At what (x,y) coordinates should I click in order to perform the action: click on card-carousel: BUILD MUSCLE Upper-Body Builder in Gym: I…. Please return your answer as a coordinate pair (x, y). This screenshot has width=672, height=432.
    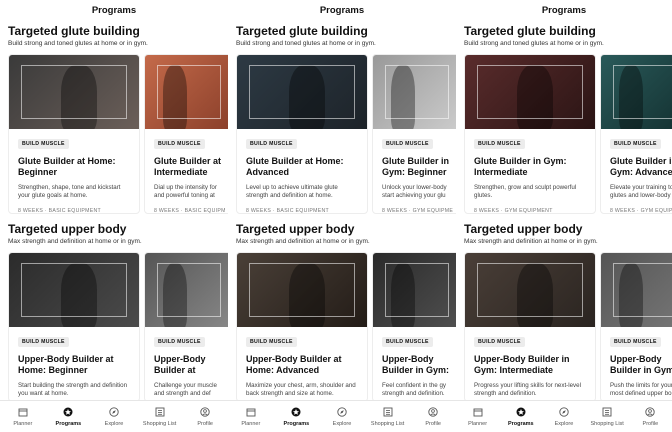
    Looking at the image, I should click on (568, 327).